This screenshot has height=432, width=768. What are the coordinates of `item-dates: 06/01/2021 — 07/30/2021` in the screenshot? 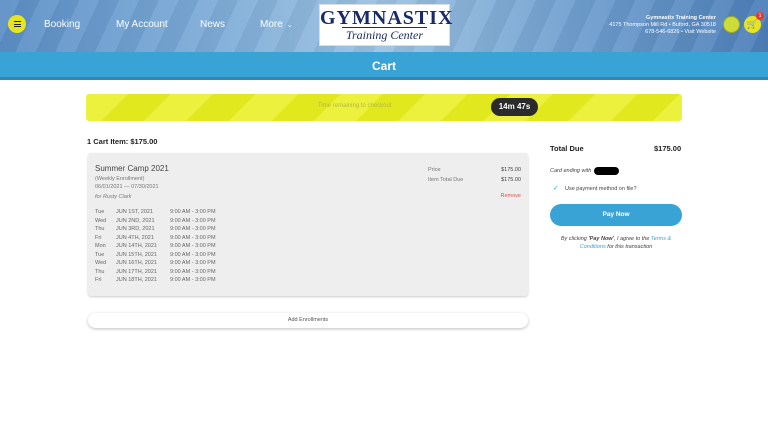 It's located at (127, 187).